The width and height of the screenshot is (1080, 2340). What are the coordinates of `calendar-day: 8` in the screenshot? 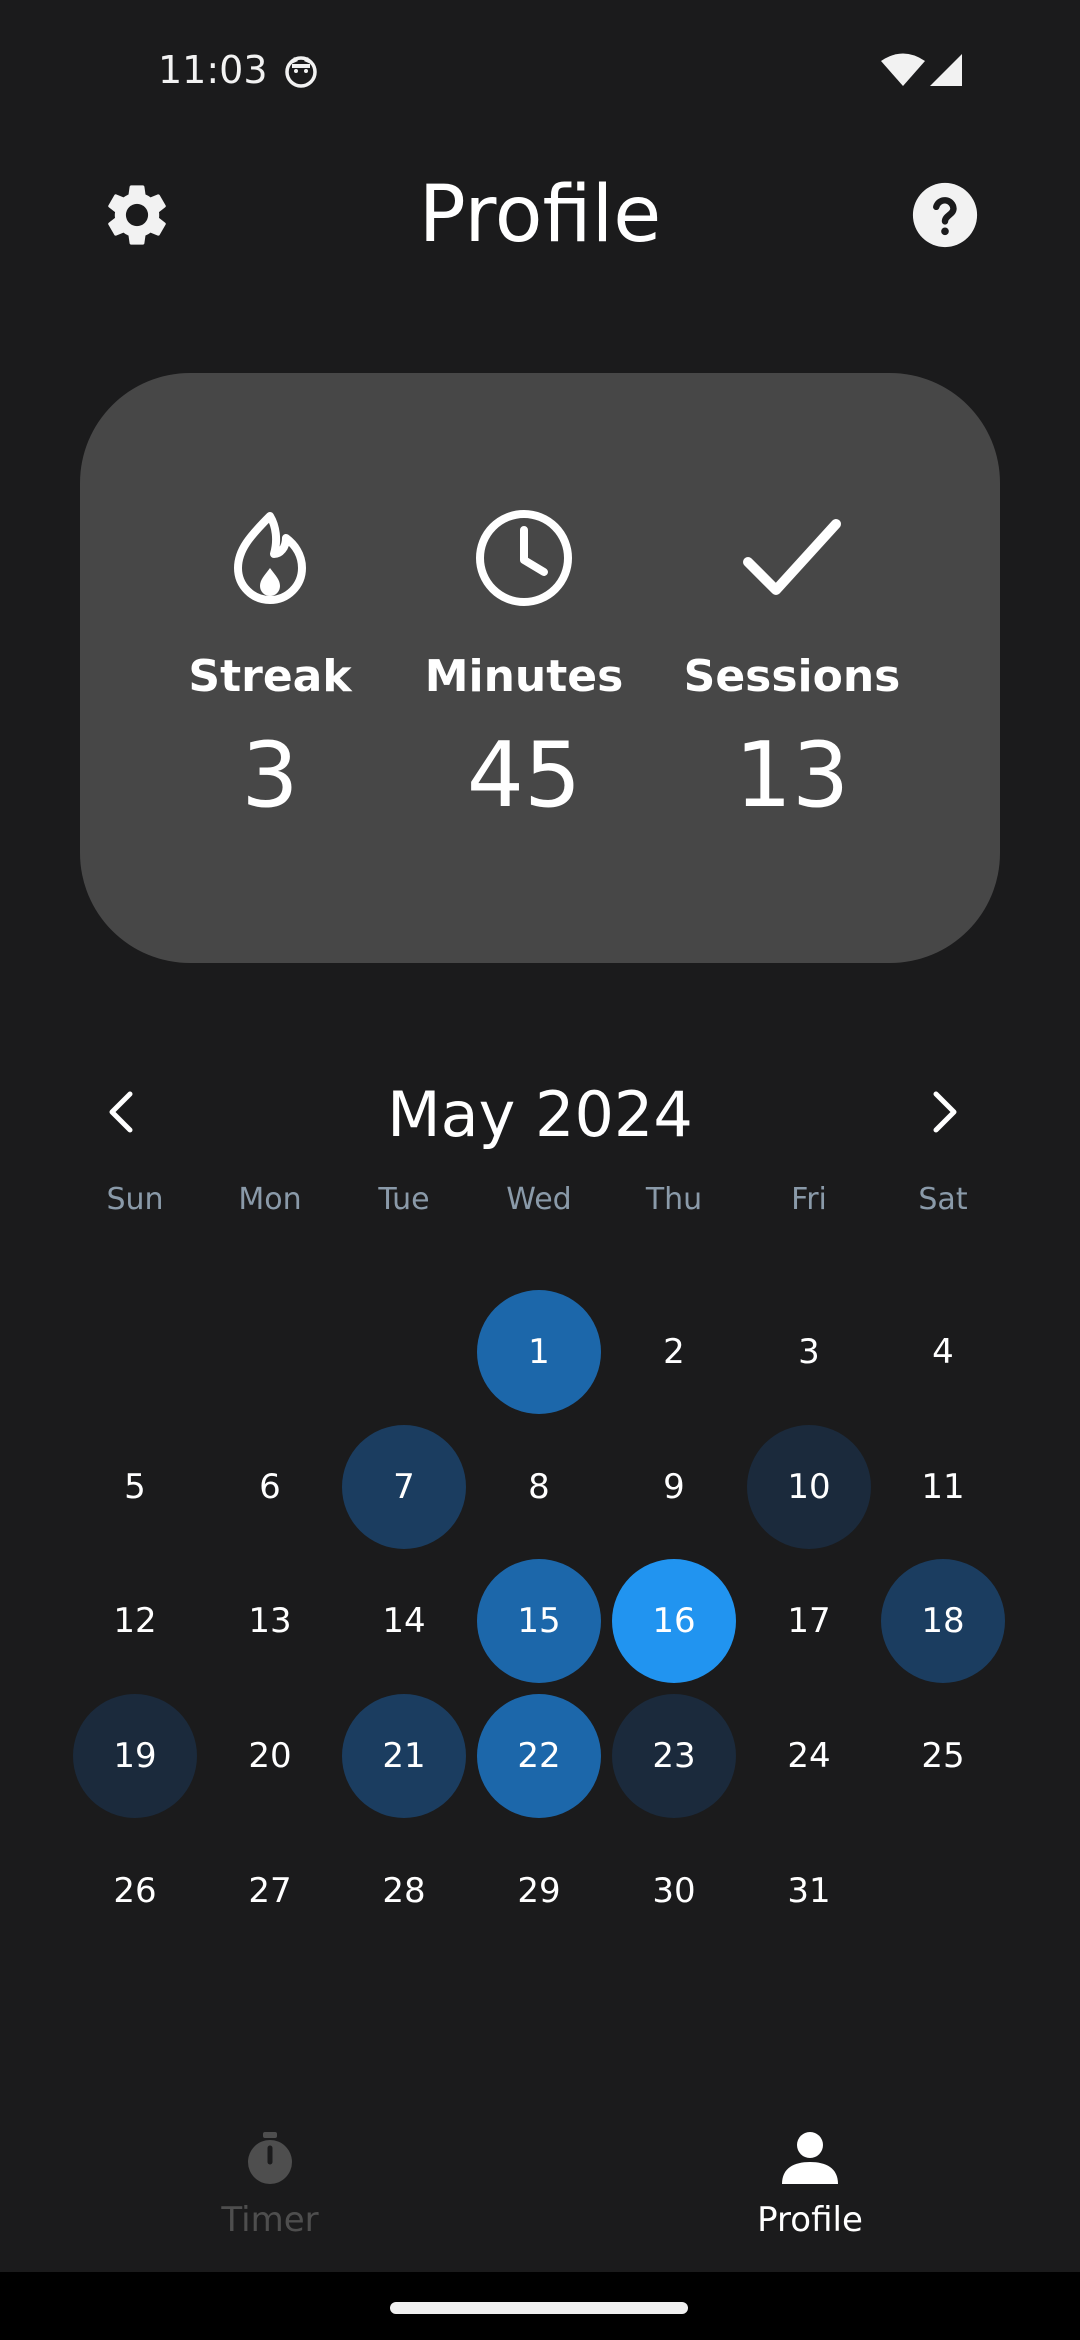 It's located at (539, 1487).